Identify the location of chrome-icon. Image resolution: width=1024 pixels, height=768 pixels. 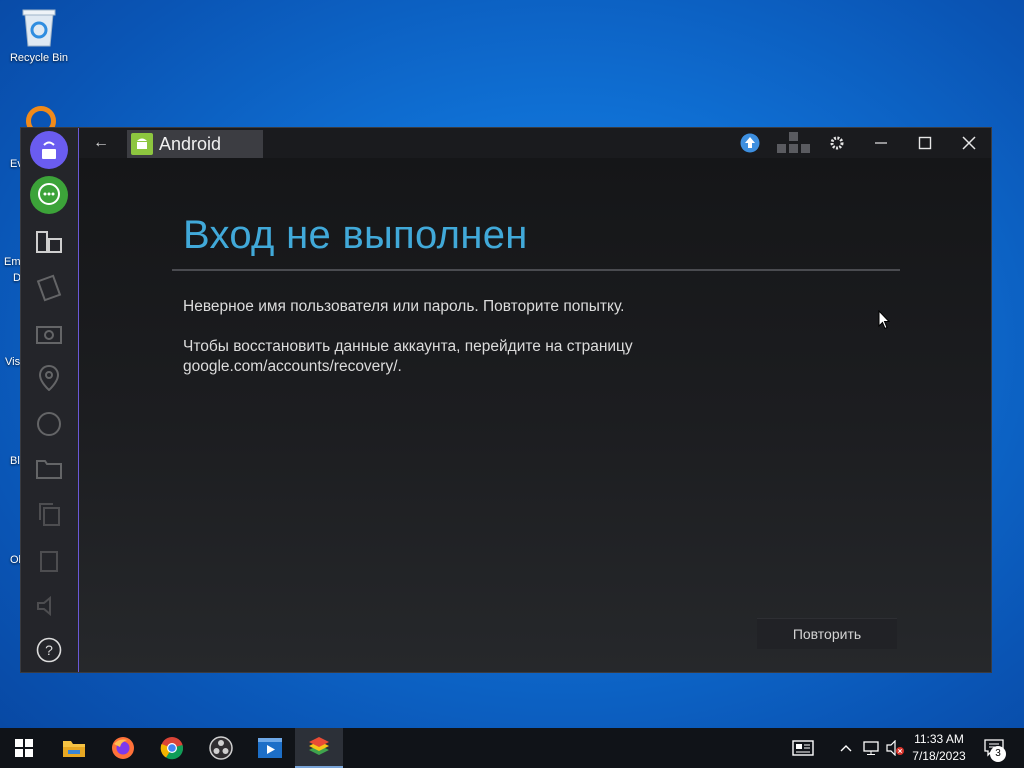
(172, 748).